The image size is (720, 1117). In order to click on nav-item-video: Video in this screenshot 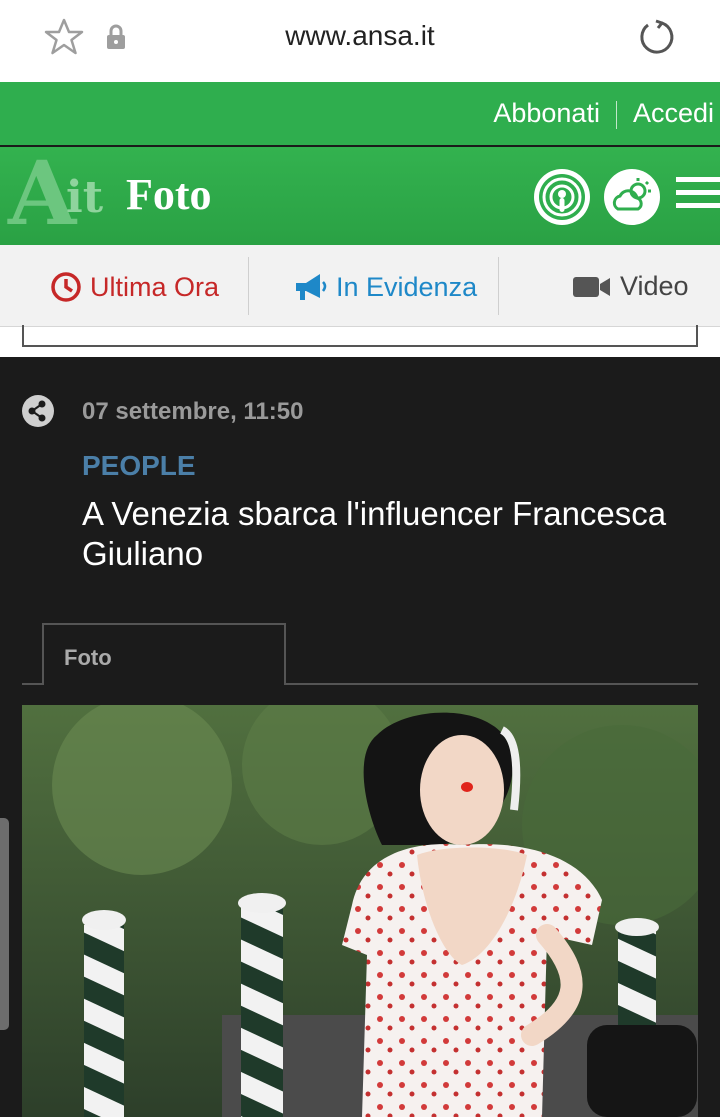, I will do `click(630, 286)`.